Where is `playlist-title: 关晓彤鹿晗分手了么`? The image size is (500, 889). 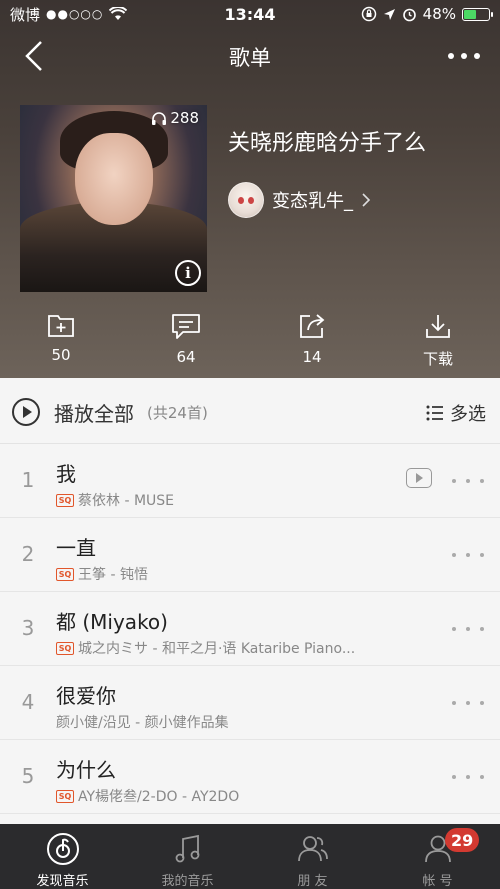 playlist-title: 关晓彤鹿晗分手了么 is located at coordinates (327, 143).